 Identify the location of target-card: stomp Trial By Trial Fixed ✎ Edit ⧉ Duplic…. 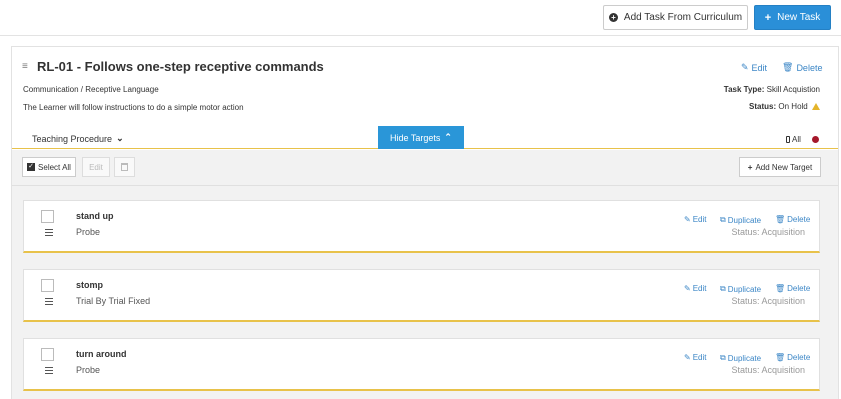
(421, 295).